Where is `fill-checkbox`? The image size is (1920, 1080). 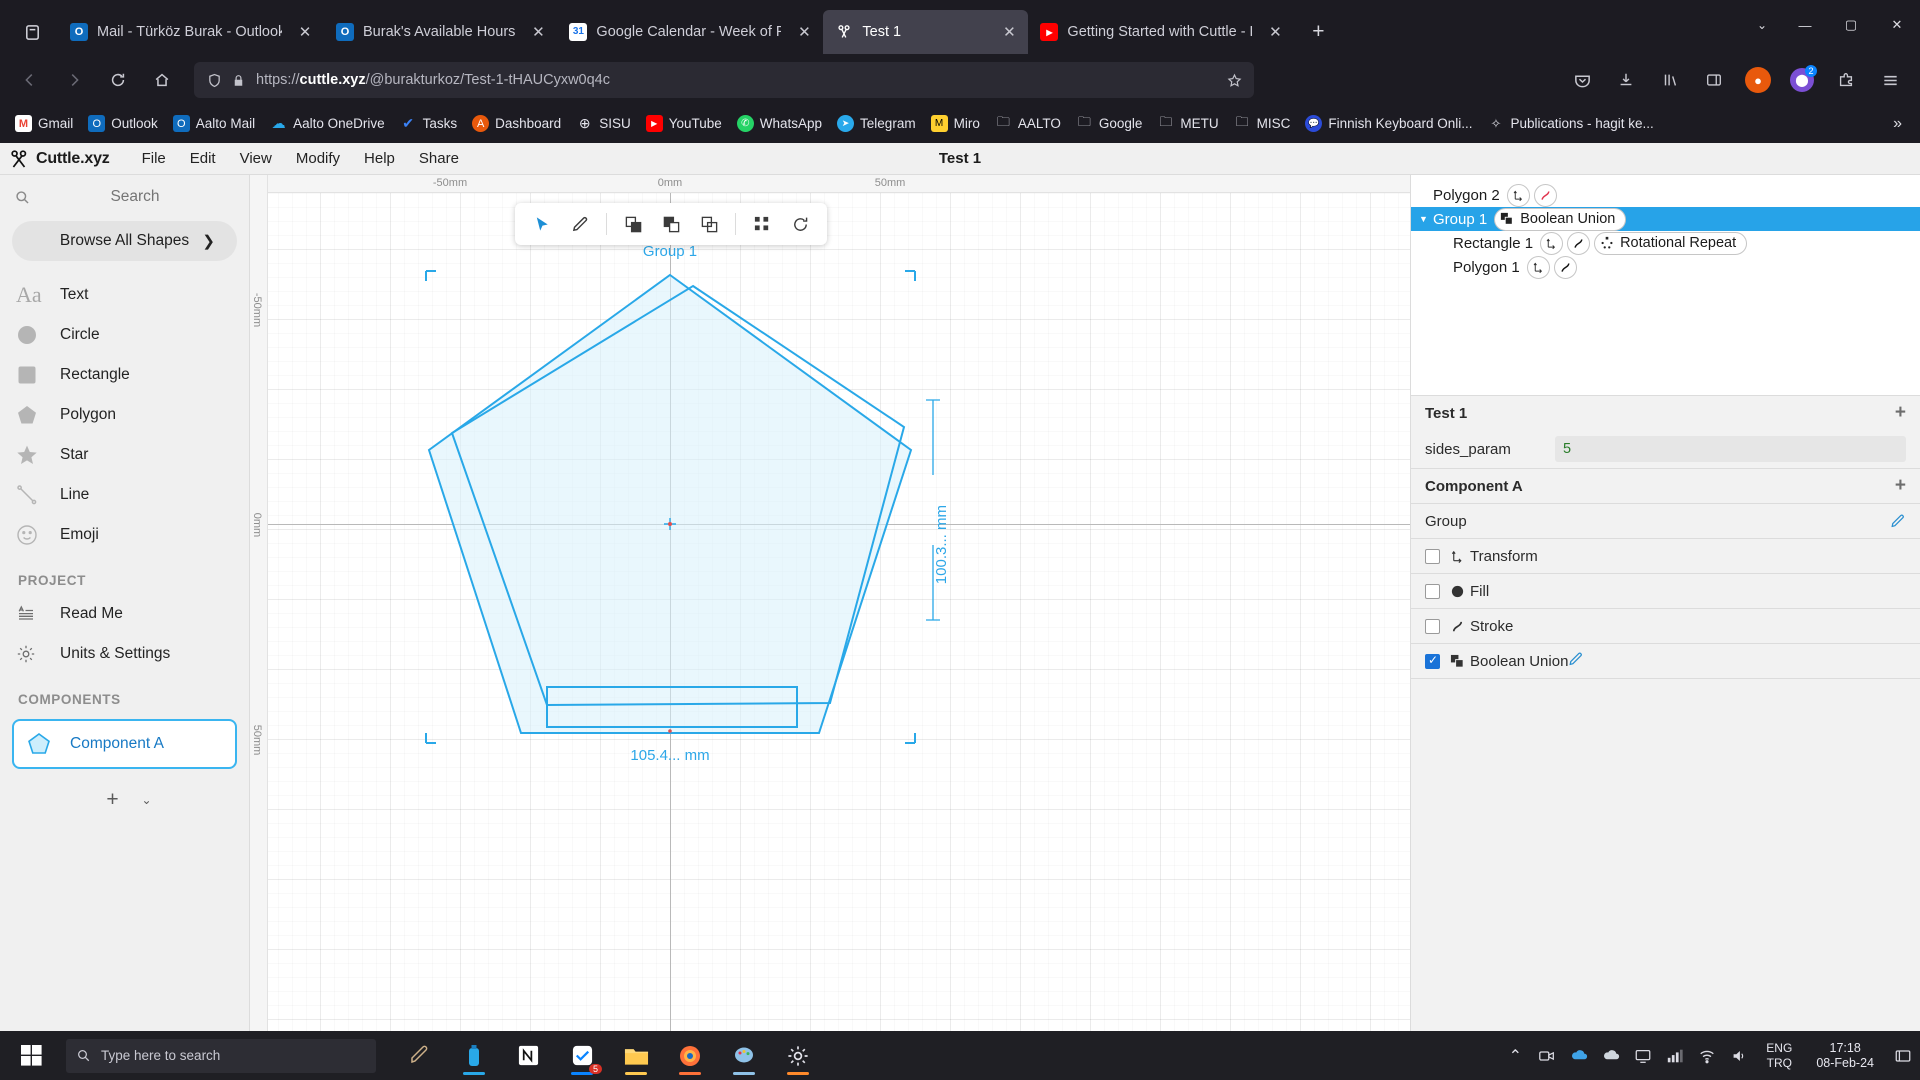 fill-checkbox is located at coordinates (1432, 591).